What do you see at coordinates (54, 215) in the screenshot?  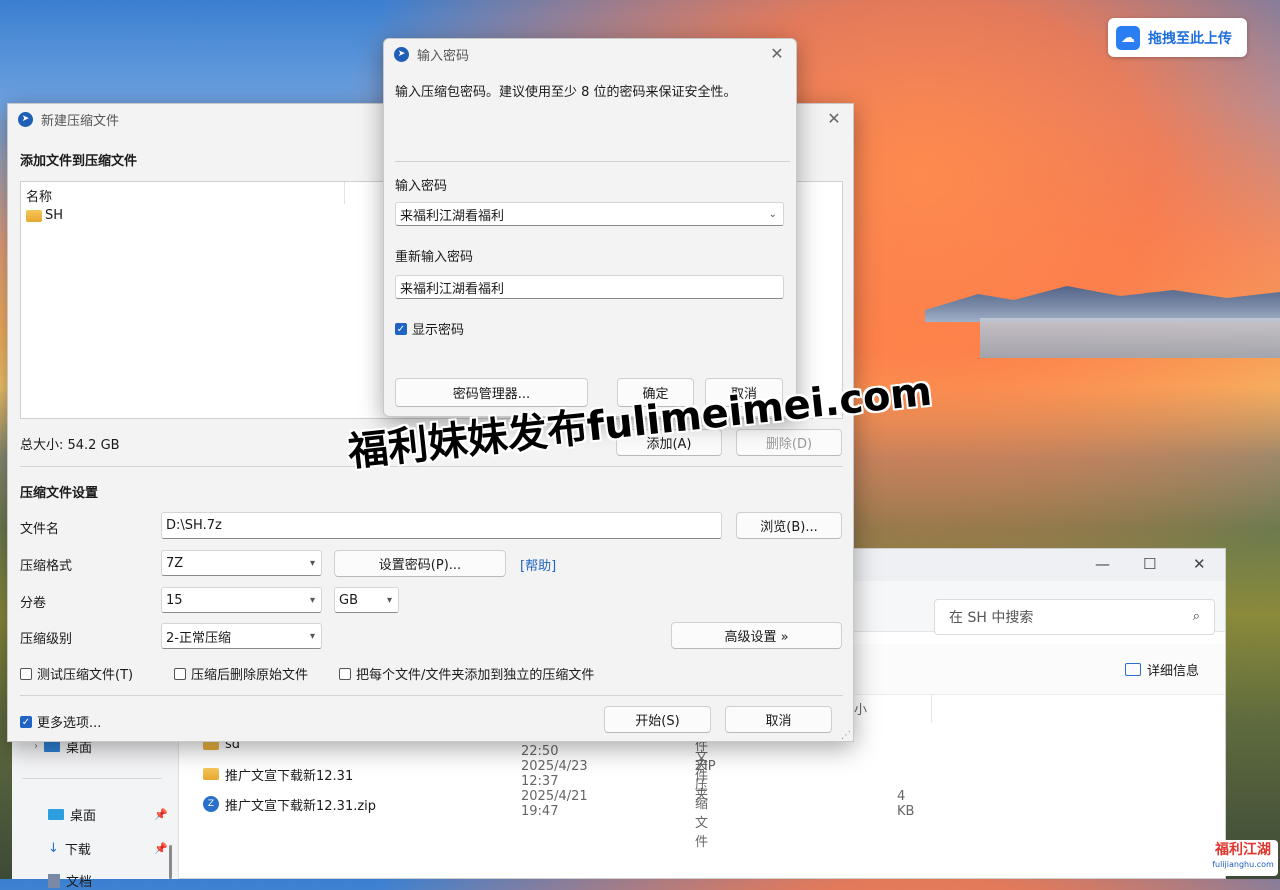 I see `list-item-label: SH` at bounding box center [54, 215].